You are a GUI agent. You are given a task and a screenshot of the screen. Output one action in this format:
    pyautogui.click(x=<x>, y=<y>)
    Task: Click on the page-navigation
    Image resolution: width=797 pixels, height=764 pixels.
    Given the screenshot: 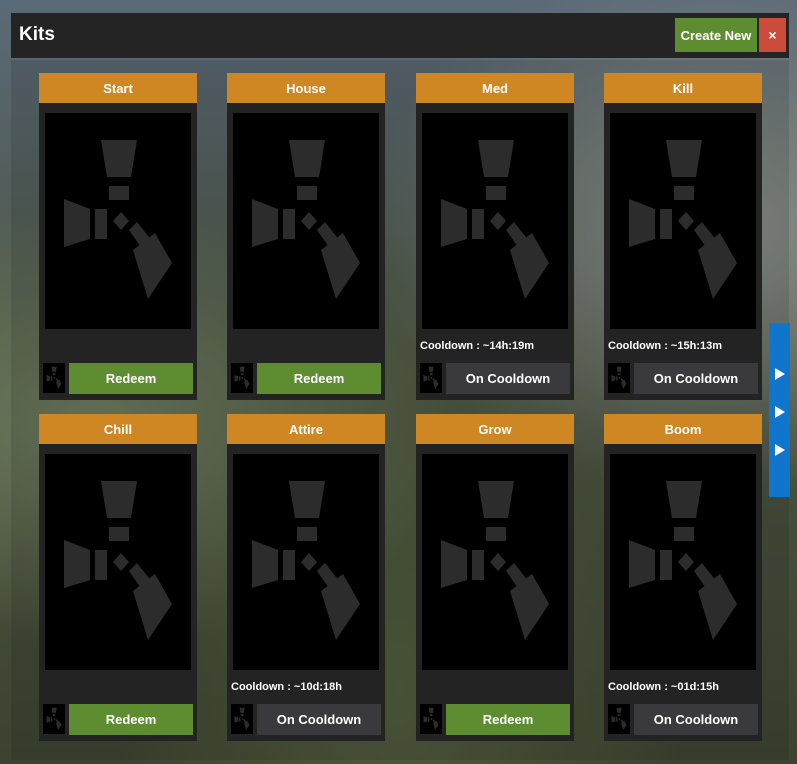 What is the action you would take?
    pyautogui.click(x=779, y=410)
    